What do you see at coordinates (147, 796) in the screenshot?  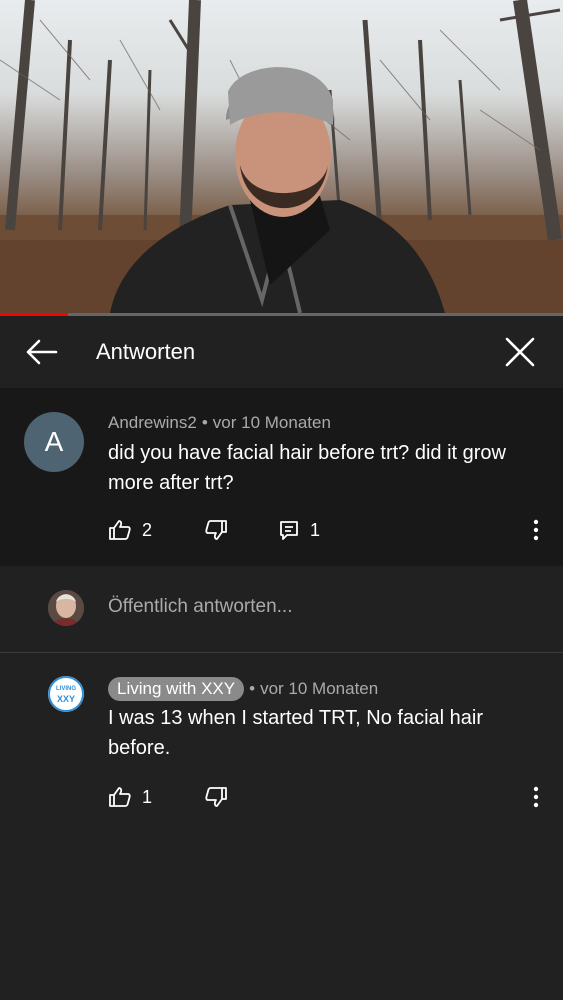 I see `reply-like-count: 1` at bounding box center [147, 796].